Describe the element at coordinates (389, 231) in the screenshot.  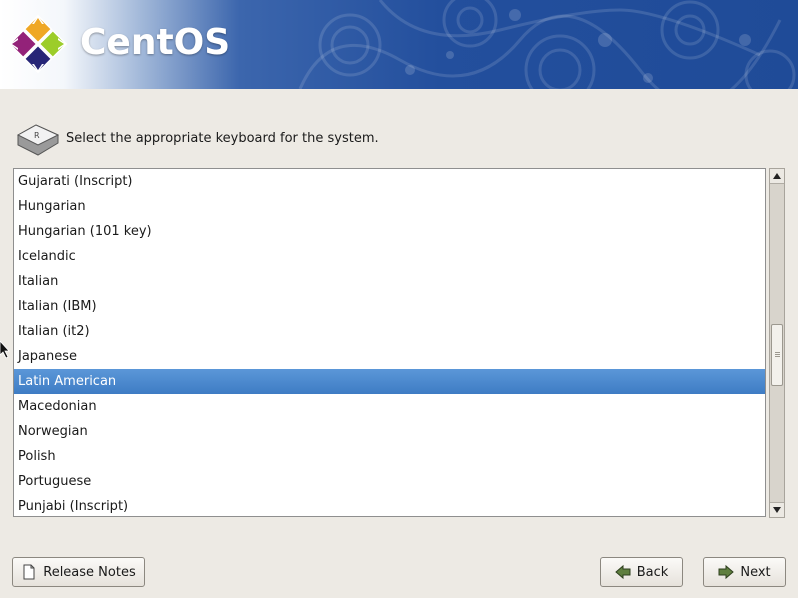
I see `keyboard-list-item: Hungarian (101 key)` at that location.